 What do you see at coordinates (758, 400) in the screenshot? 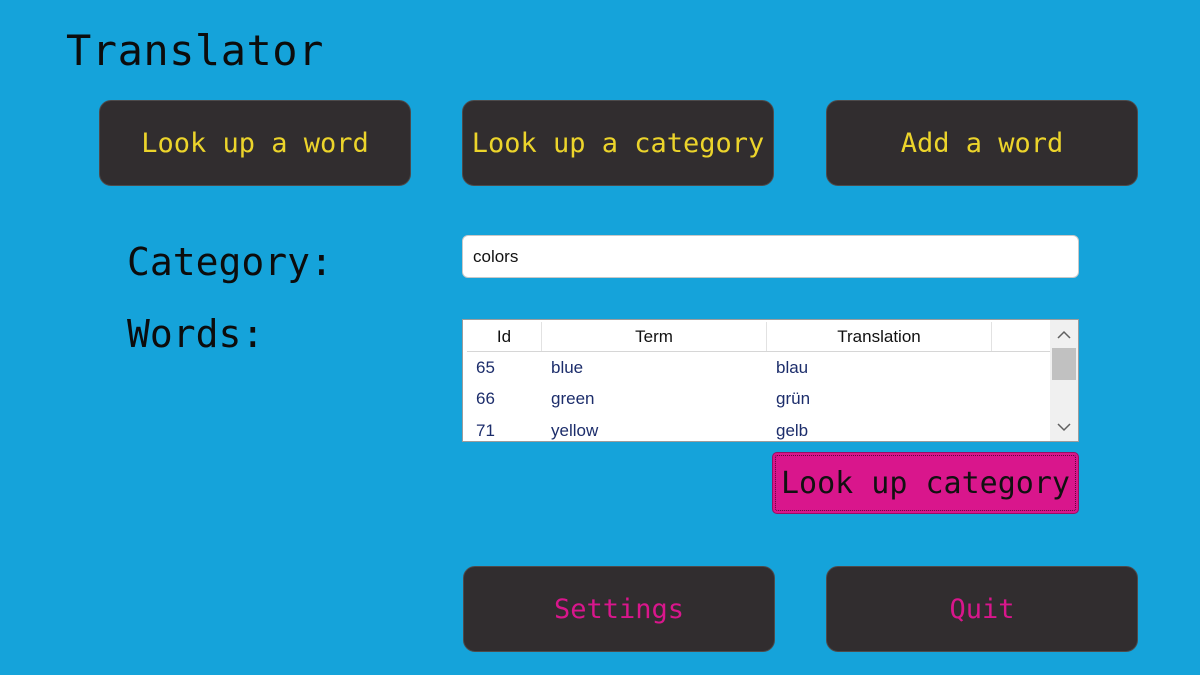
I see `table-row: 66 green grün` at bounding box center [758, 400].